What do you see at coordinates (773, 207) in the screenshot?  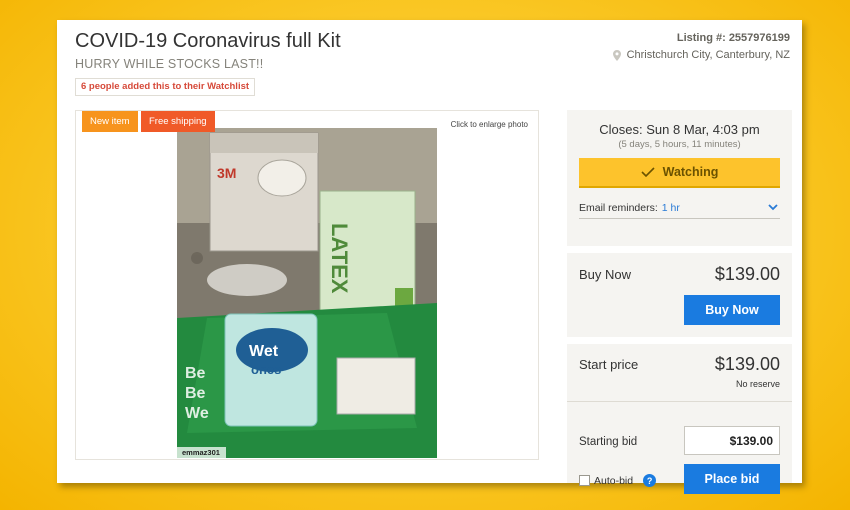 I see `chevron-down-icon` at bounding box center [773, 207].